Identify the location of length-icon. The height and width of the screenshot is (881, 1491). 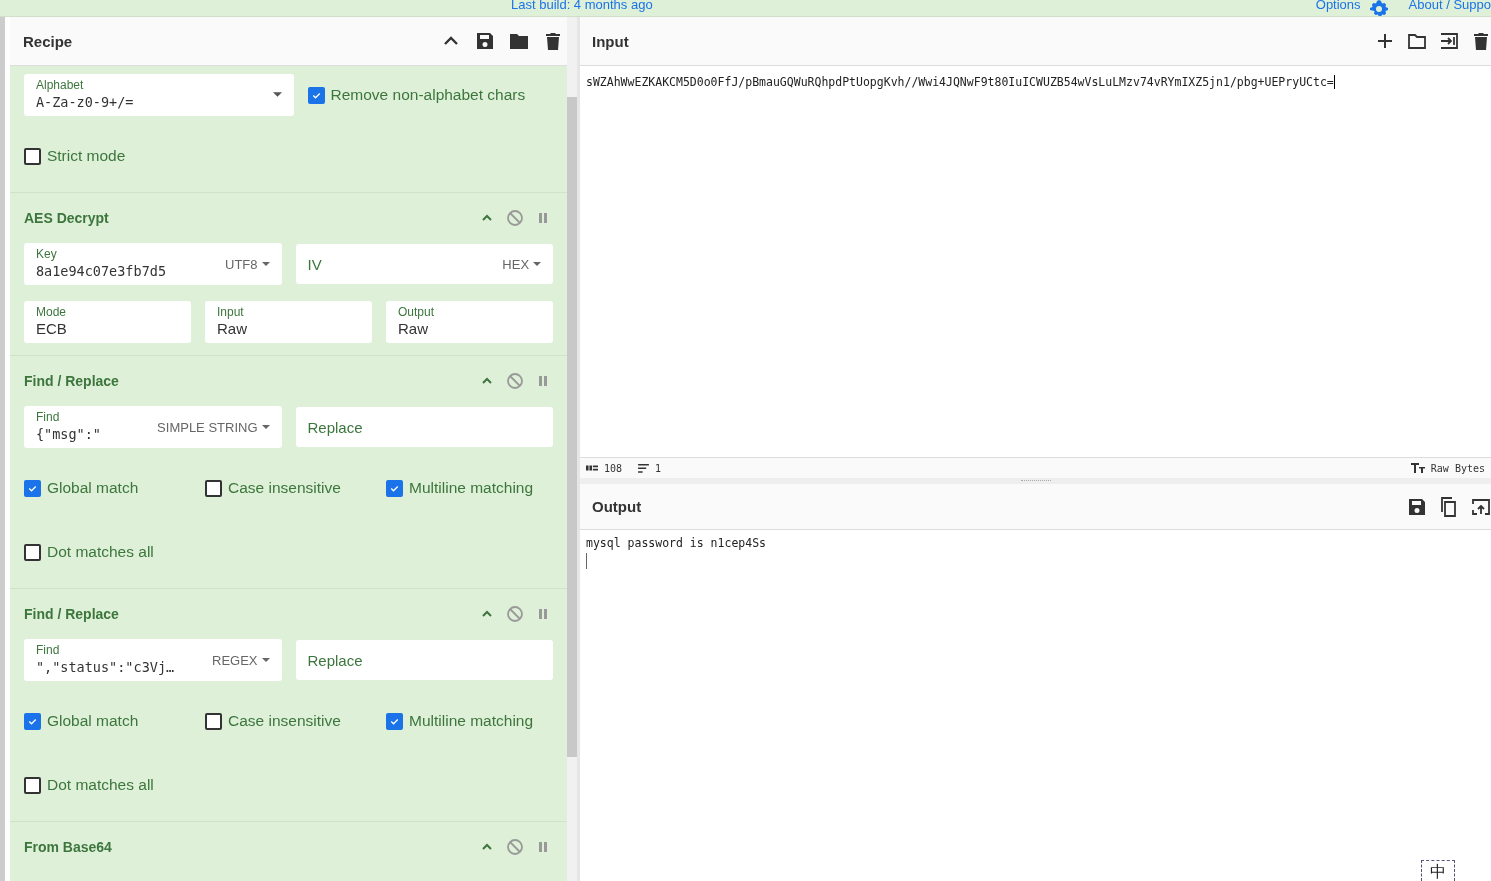
(592, 468).